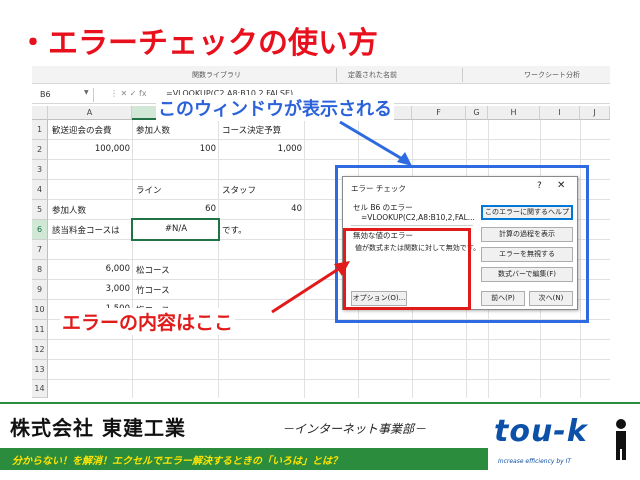 Image resolution: width=640 pixels, height=480 pixels. I want to click on cell-b5: 60, so click(176, 209).